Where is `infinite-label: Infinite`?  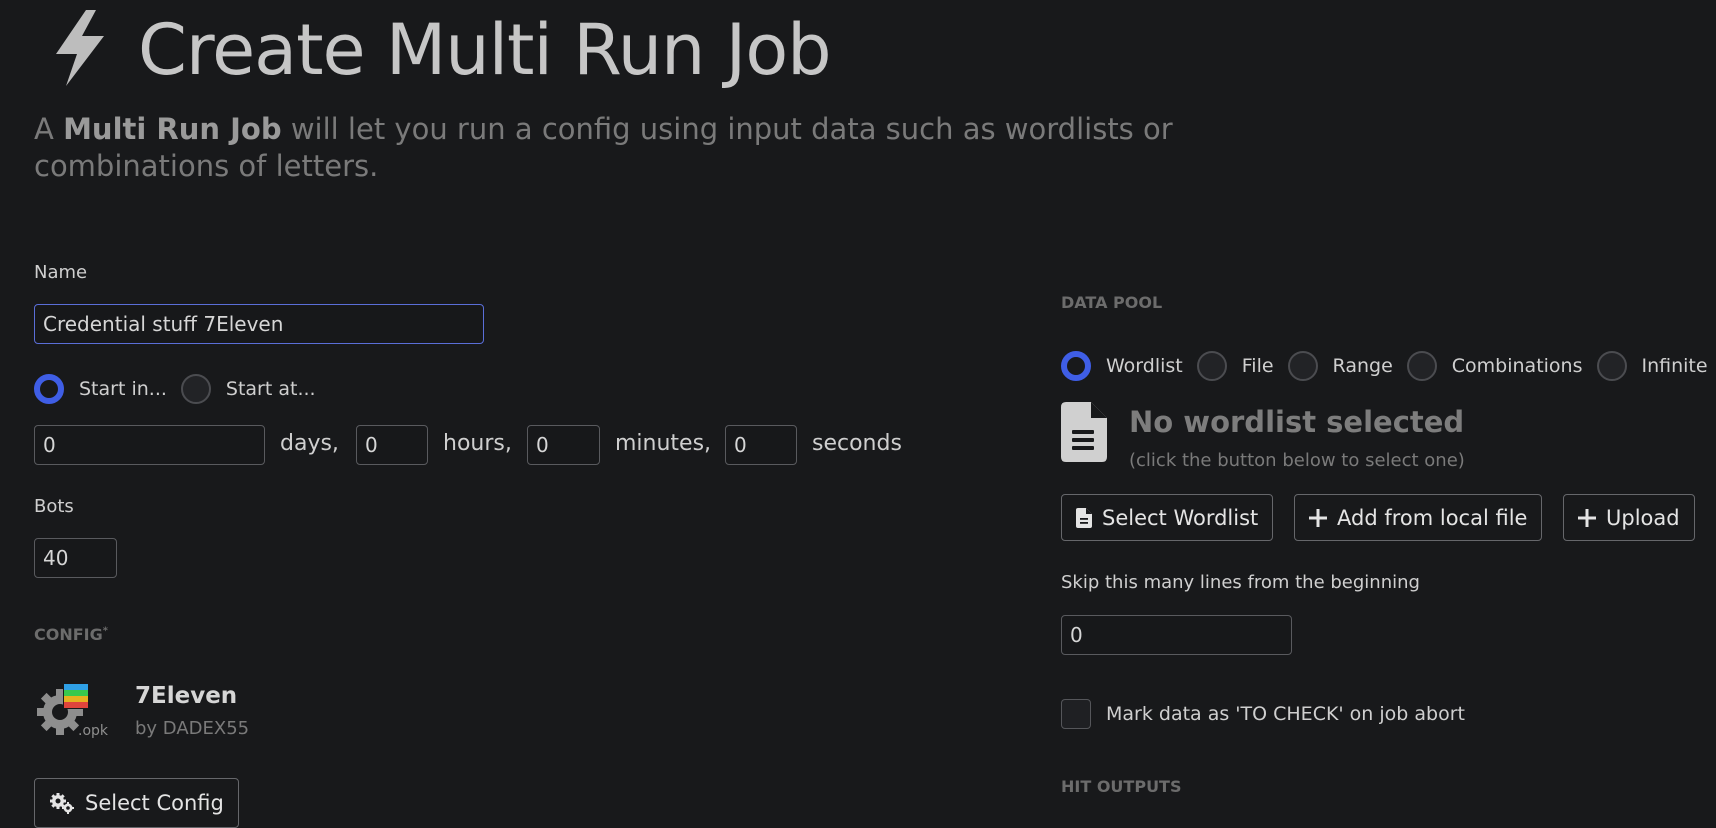
infinite-label: Infinite is located at coordinates (1674, 366).